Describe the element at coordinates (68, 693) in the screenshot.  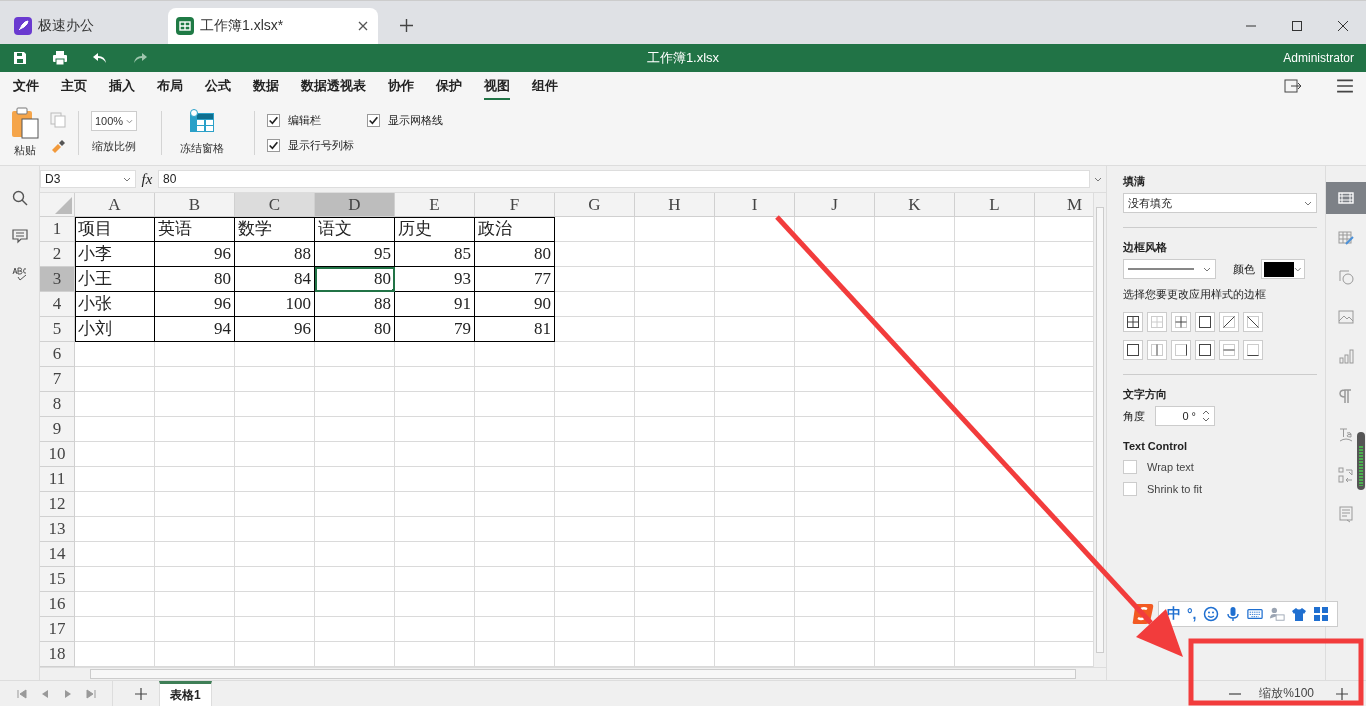
I see `next-sheet-icon` at that location.